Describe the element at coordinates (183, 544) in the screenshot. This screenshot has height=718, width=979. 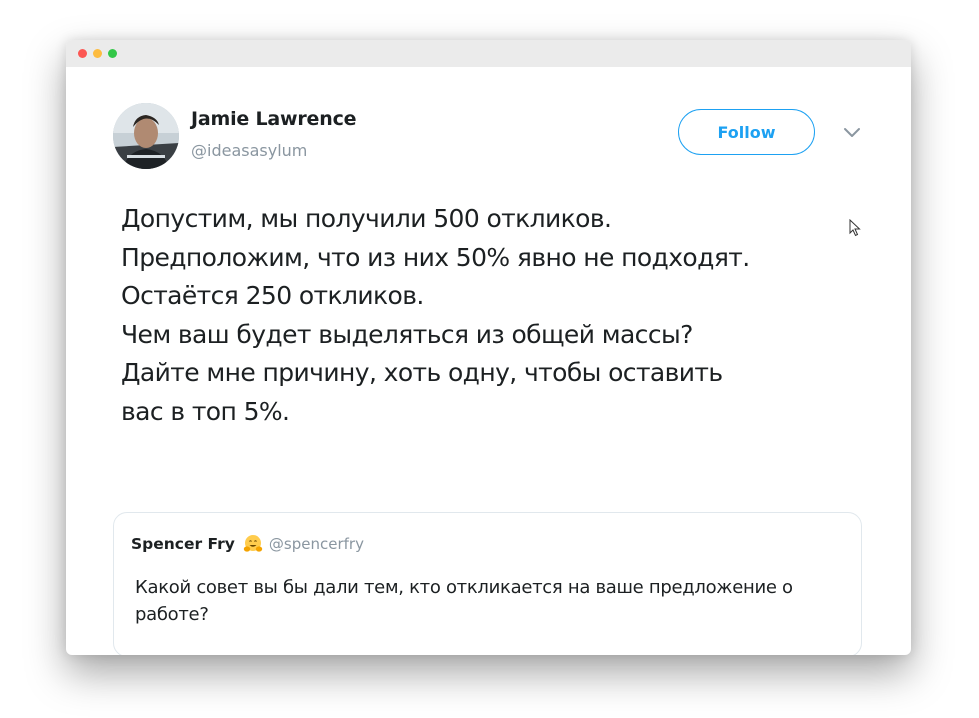
I see `quoted-author-name: Spencer Fry` at that location.